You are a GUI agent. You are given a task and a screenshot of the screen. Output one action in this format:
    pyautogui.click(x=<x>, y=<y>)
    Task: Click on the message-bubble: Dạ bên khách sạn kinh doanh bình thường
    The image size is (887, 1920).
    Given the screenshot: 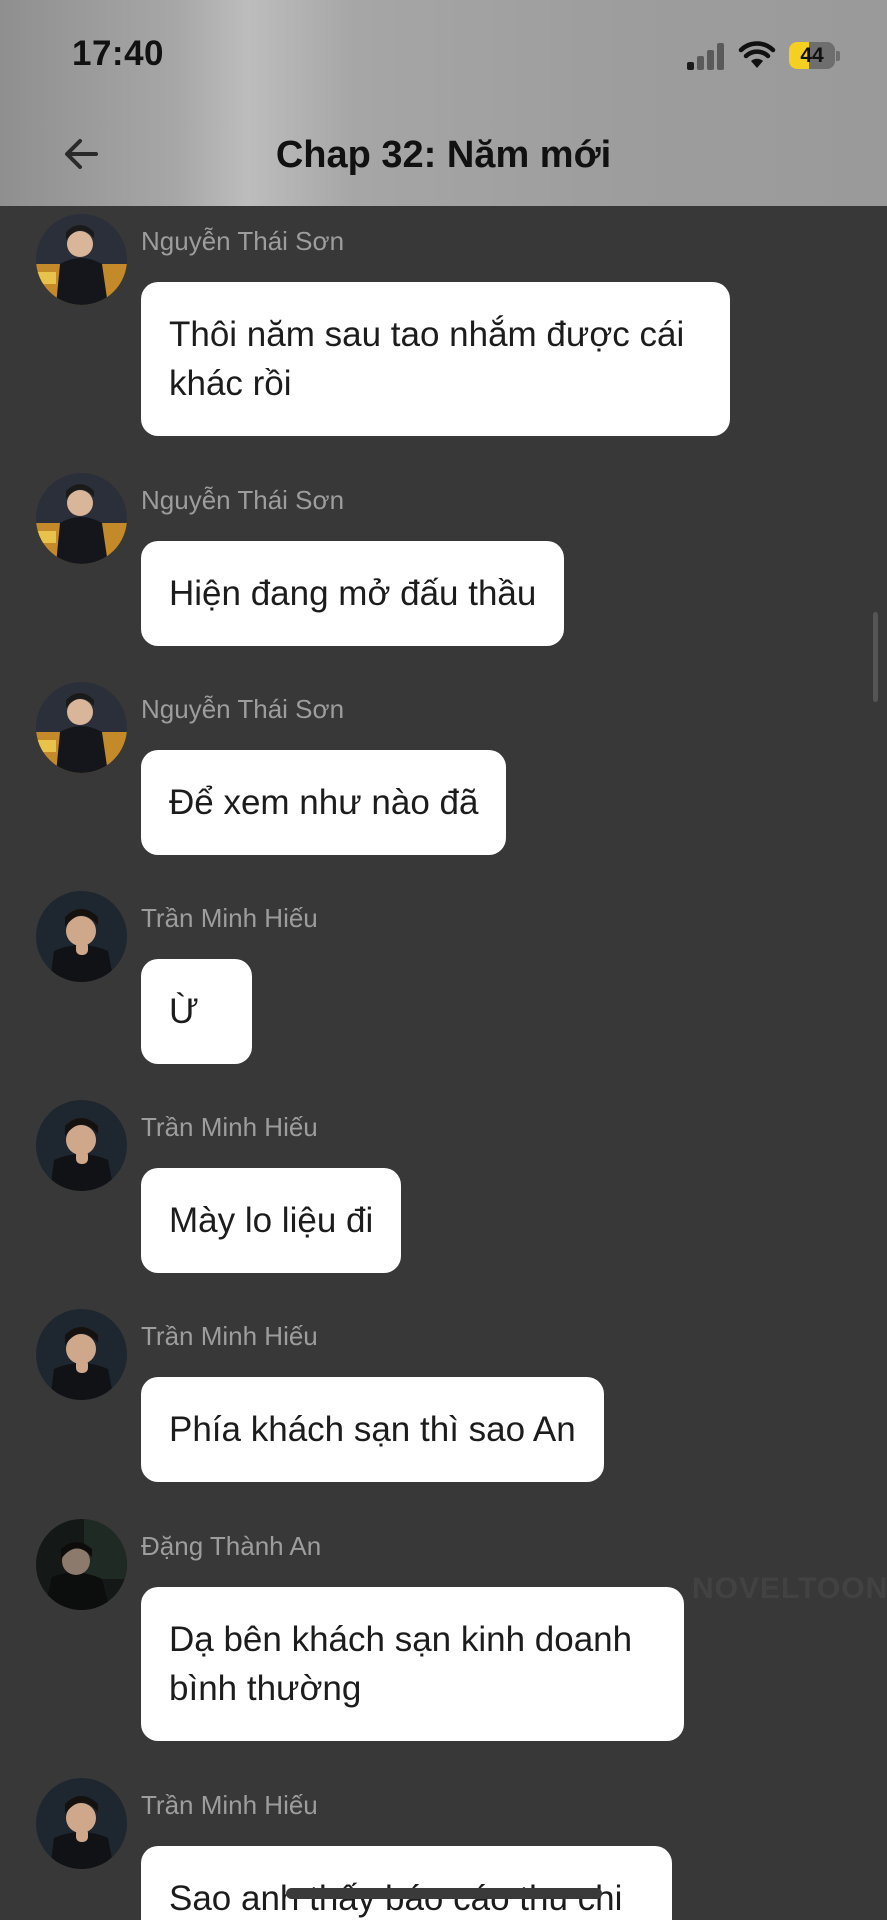 What is the action you would take?
    pyautogui.click(x=412, y=1664)
    